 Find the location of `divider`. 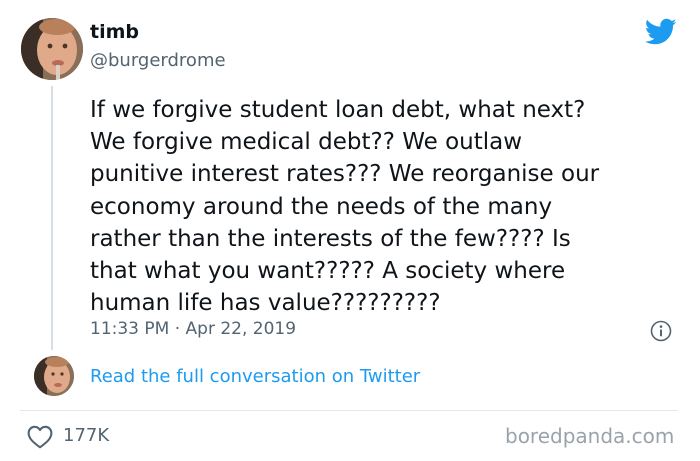

divider is located at coordinates (349, 410).